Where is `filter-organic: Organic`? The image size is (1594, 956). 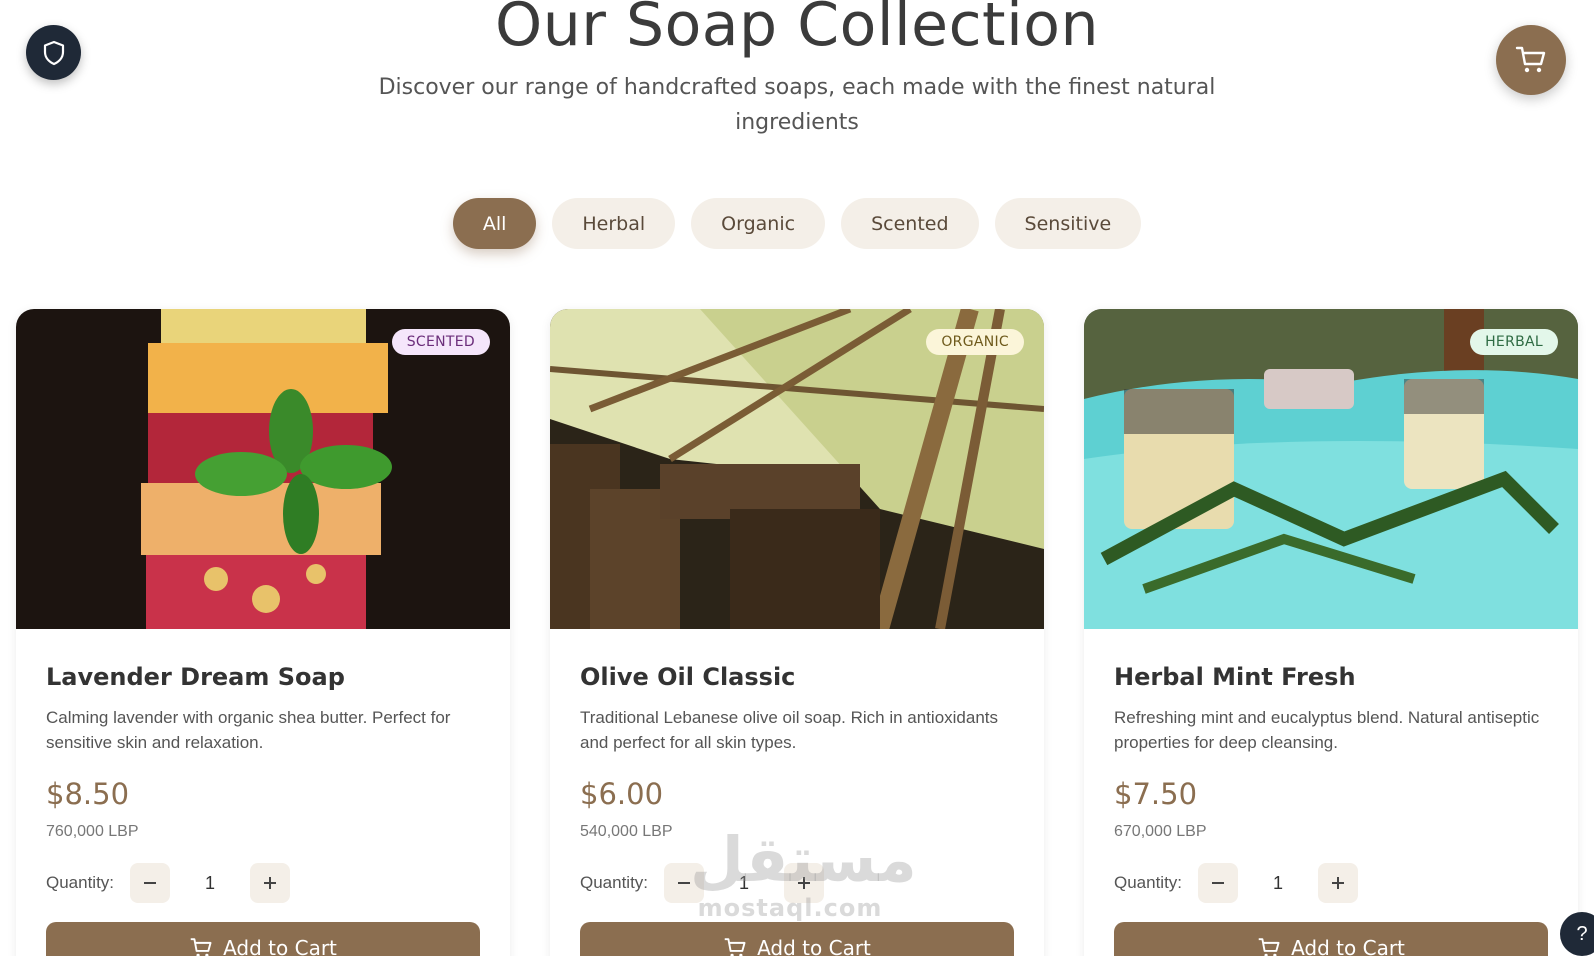
filter-organic: Organic is located at coordinates (758, 223).